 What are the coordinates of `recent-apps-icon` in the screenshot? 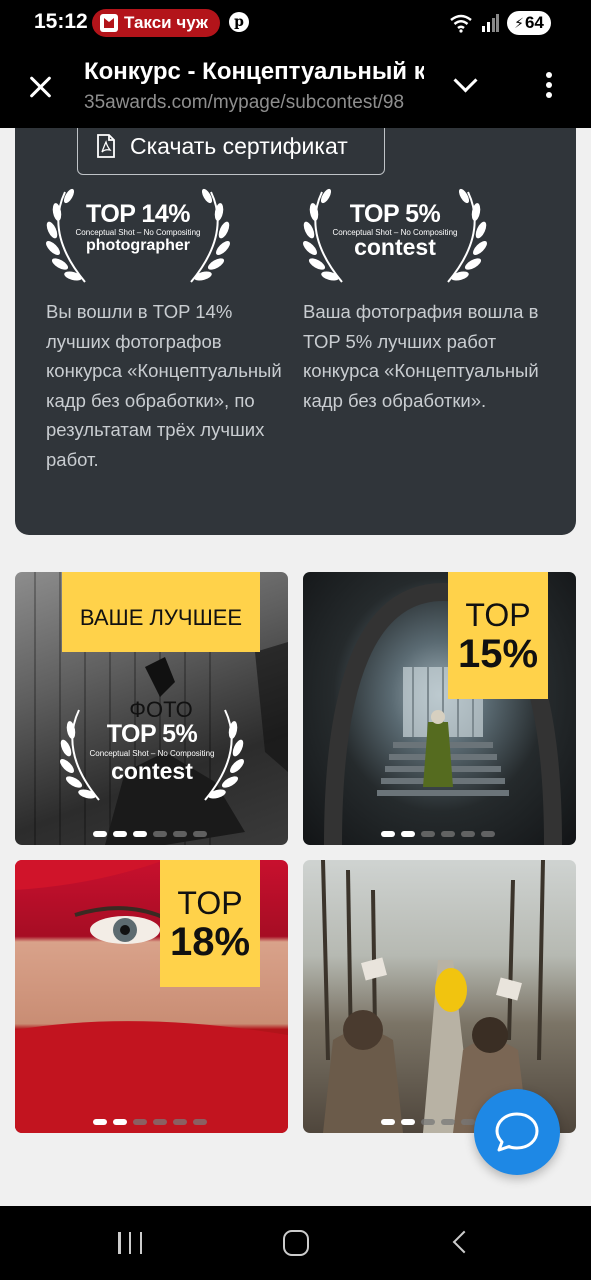 It's located at (130, 1243).